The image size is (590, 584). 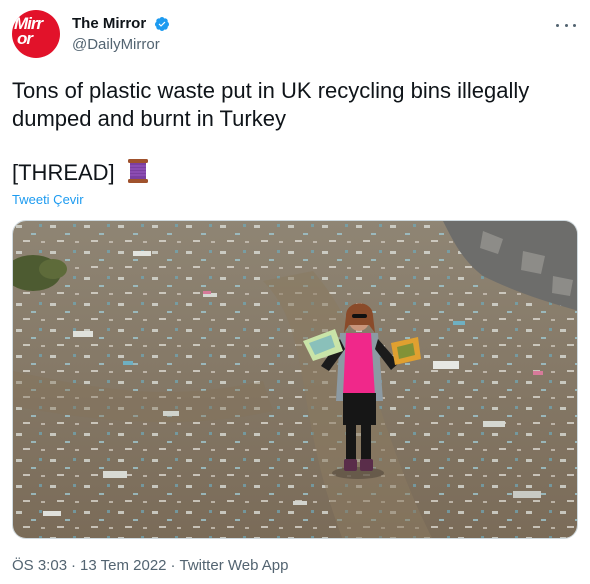 I want to click on verified-badge-icon, so click(x=161, y=24).